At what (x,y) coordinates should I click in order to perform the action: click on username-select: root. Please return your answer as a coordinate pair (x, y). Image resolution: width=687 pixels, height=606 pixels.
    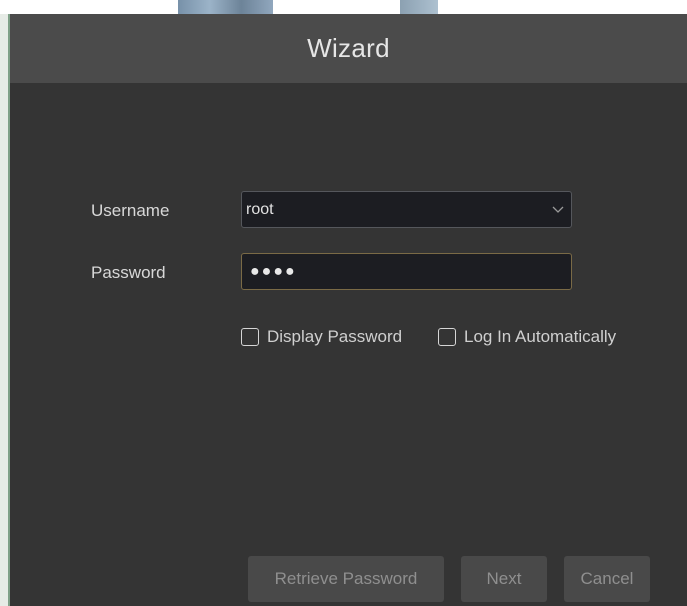
    Looking at the image, I should click on (406, 209).